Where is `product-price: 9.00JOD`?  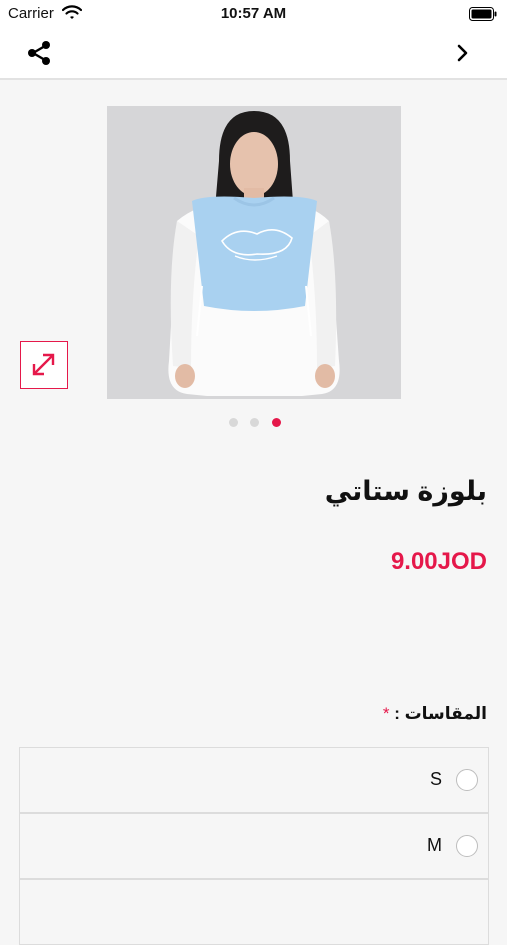
product-price: 9.00JOD is located at coordinates (438, 561).